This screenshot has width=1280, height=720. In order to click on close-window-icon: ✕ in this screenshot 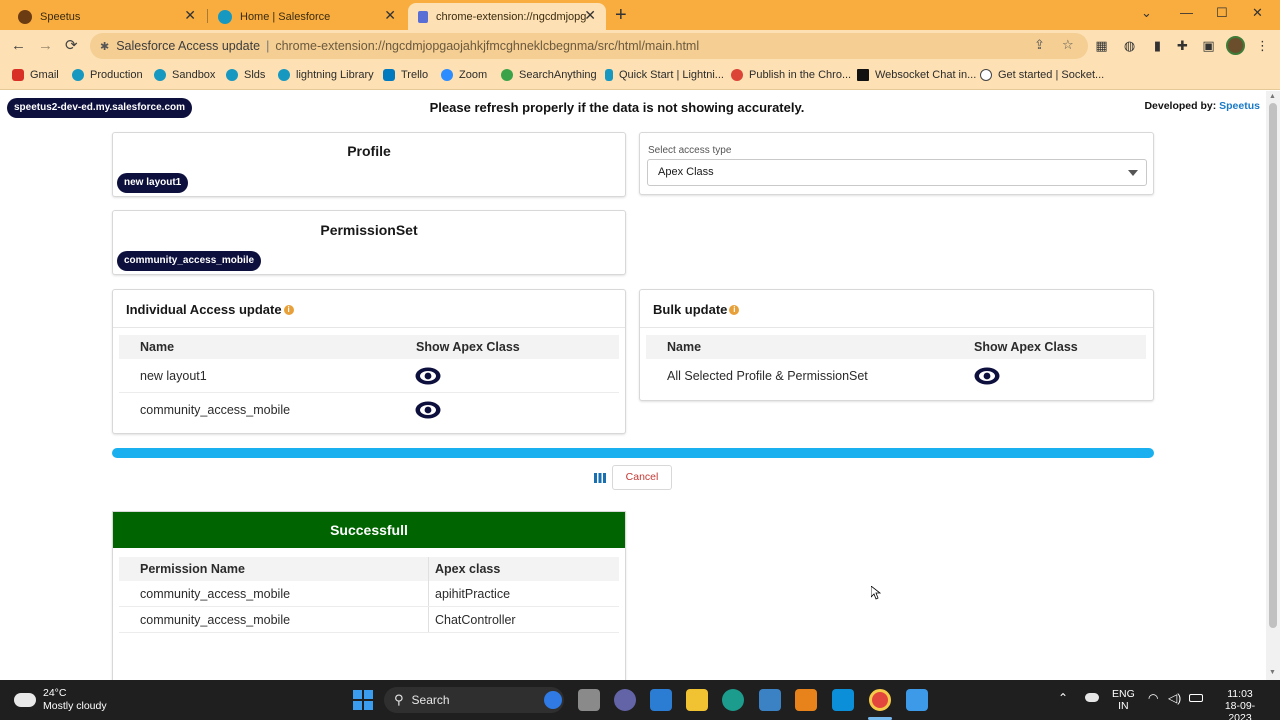, I will do `click(1257, 13)`.